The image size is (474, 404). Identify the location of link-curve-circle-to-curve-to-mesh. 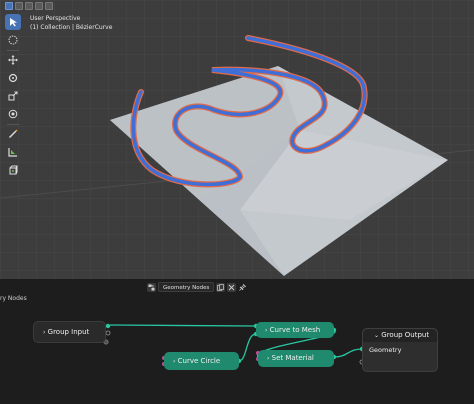
(247, 347).